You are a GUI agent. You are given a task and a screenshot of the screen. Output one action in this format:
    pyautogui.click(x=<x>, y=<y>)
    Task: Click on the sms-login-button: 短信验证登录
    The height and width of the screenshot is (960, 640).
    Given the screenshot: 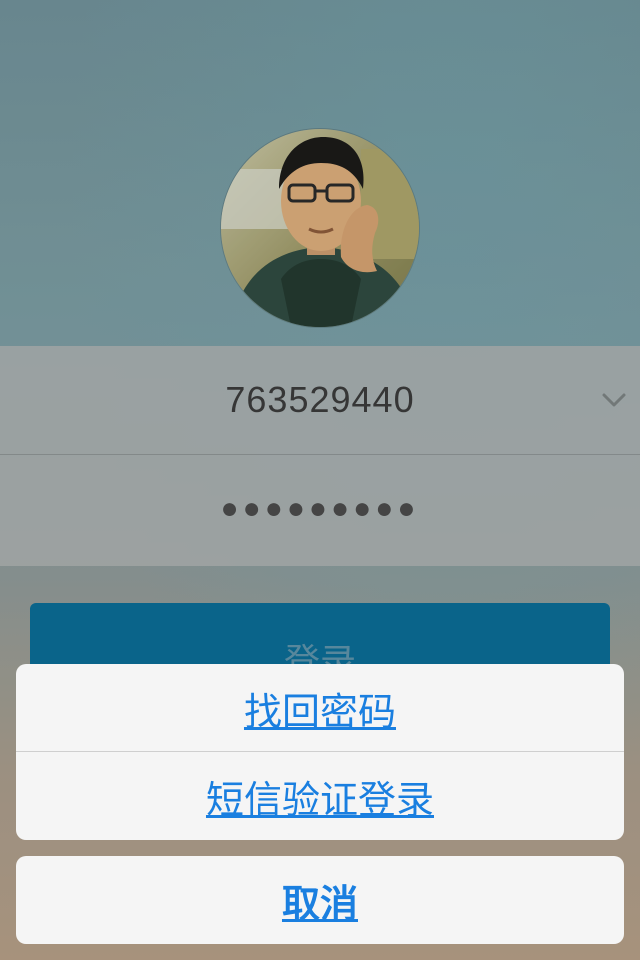 What is the action you would take?
    pyautogui.click(x=320, y=796)
    